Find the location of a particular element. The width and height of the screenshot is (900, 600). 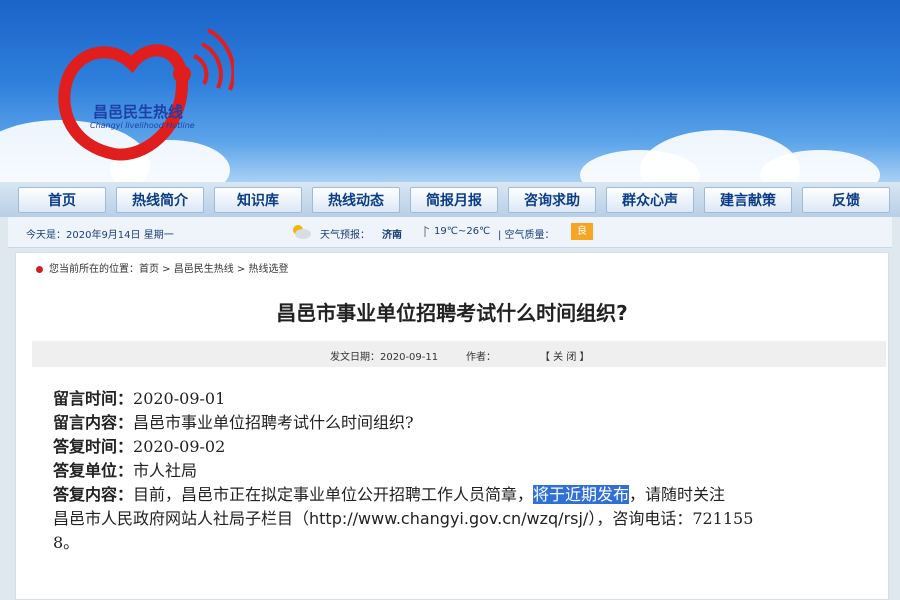

article-title: 昌邑市事业单位招聘考试什么时间组织? is located at coordinates (452, 313).